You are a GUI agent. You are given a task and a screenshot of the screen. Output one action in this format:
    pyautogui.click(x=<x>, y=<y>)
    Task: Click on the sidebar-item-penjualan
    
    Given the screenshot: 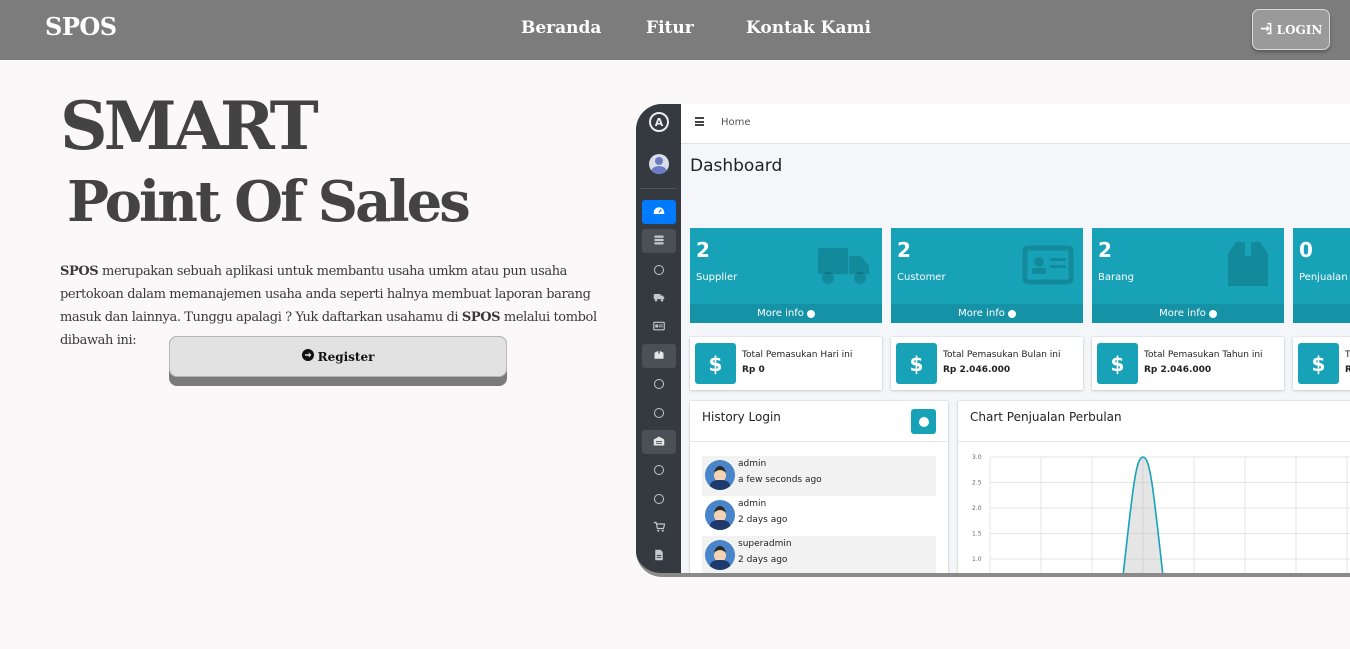 What is the action you would take?
    pyautogui.click(x=659, y=528)
    